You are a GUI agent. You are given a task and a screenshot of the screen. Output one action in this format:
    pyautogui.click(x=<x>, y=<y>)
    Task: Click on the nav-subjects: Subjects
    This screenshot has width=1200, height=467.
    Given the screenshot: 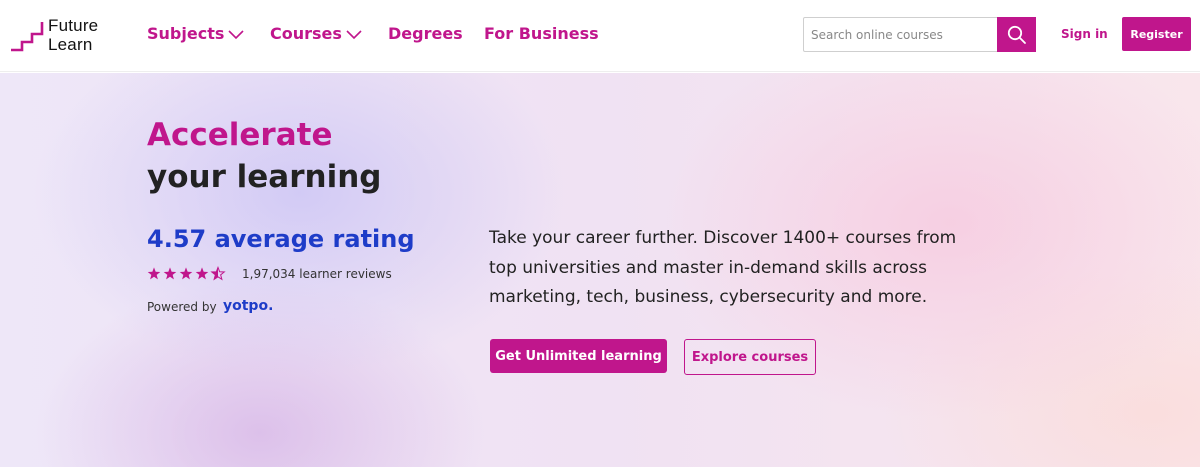 What is the action you would take?
    pyautogui.click(x=195, y=34)
    